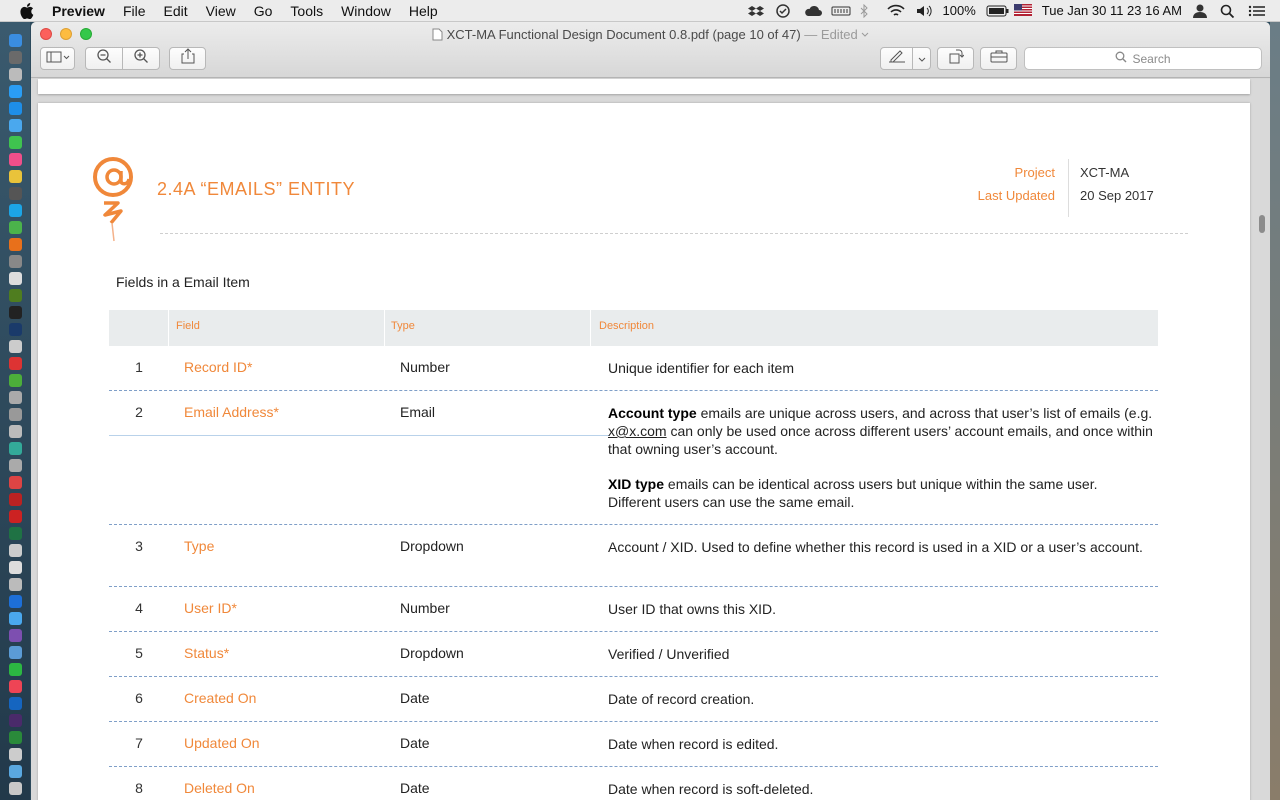  What do you see at coordinates (366, 11) in the screenshot?
I see `menu-window: Window` at bounding box center [366, 11].